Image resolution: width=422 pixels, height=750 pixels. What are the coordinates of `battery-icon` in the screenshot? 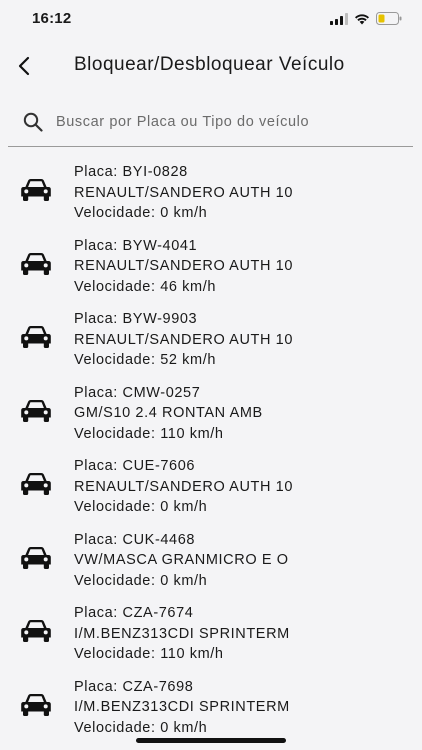 It's located at (389, 18).